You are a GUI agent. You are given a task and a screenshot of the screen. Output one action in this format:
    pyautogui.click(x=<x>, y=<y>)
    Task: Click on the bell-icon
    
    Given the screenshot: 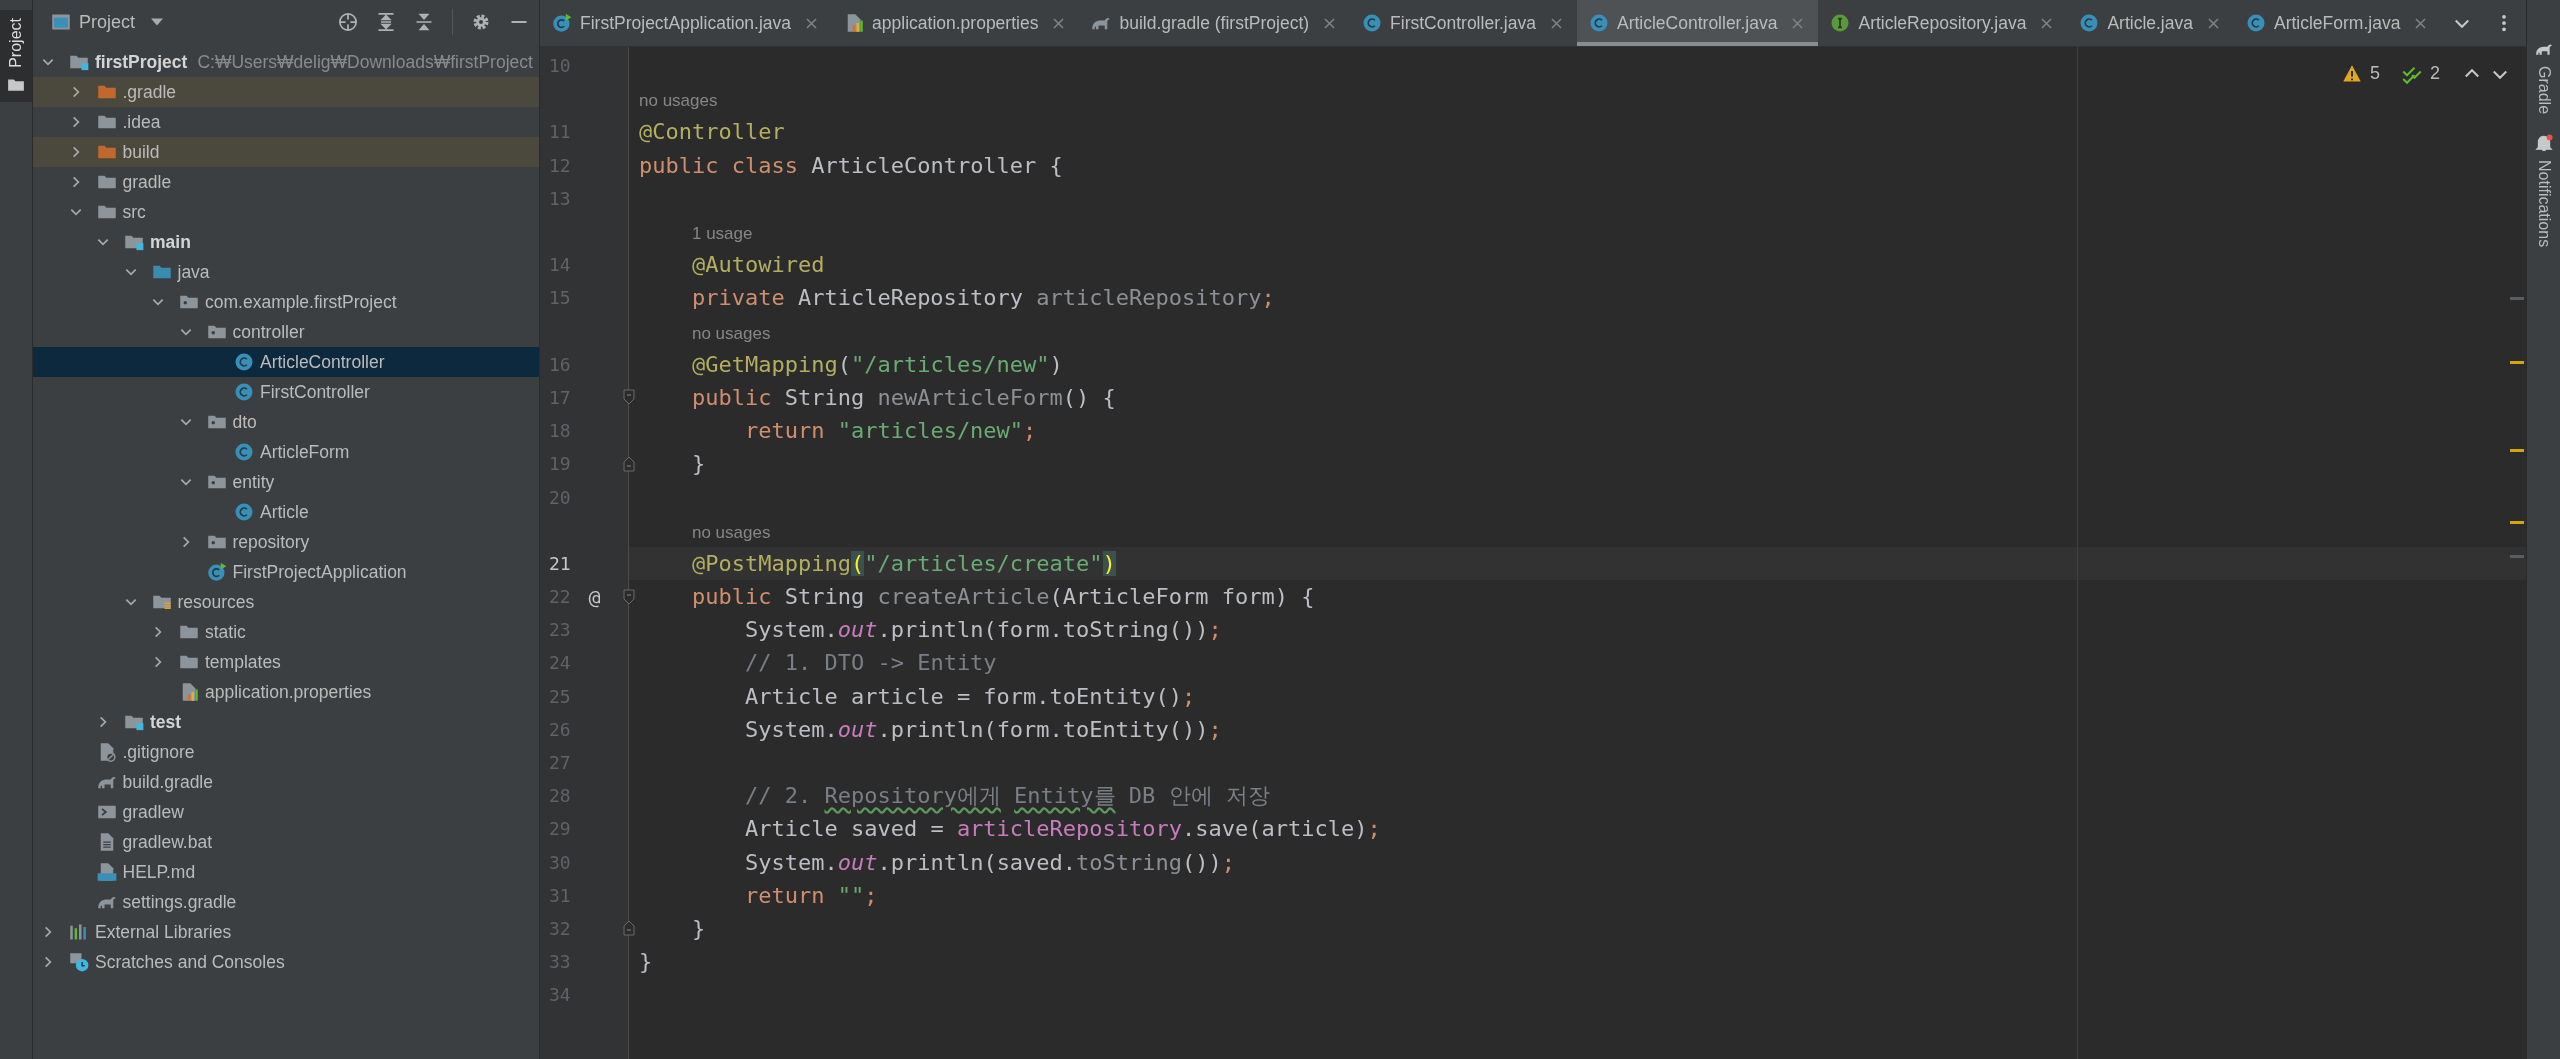 What is the action you would take?
    pyautogui.click(x=2543, y=143)
    